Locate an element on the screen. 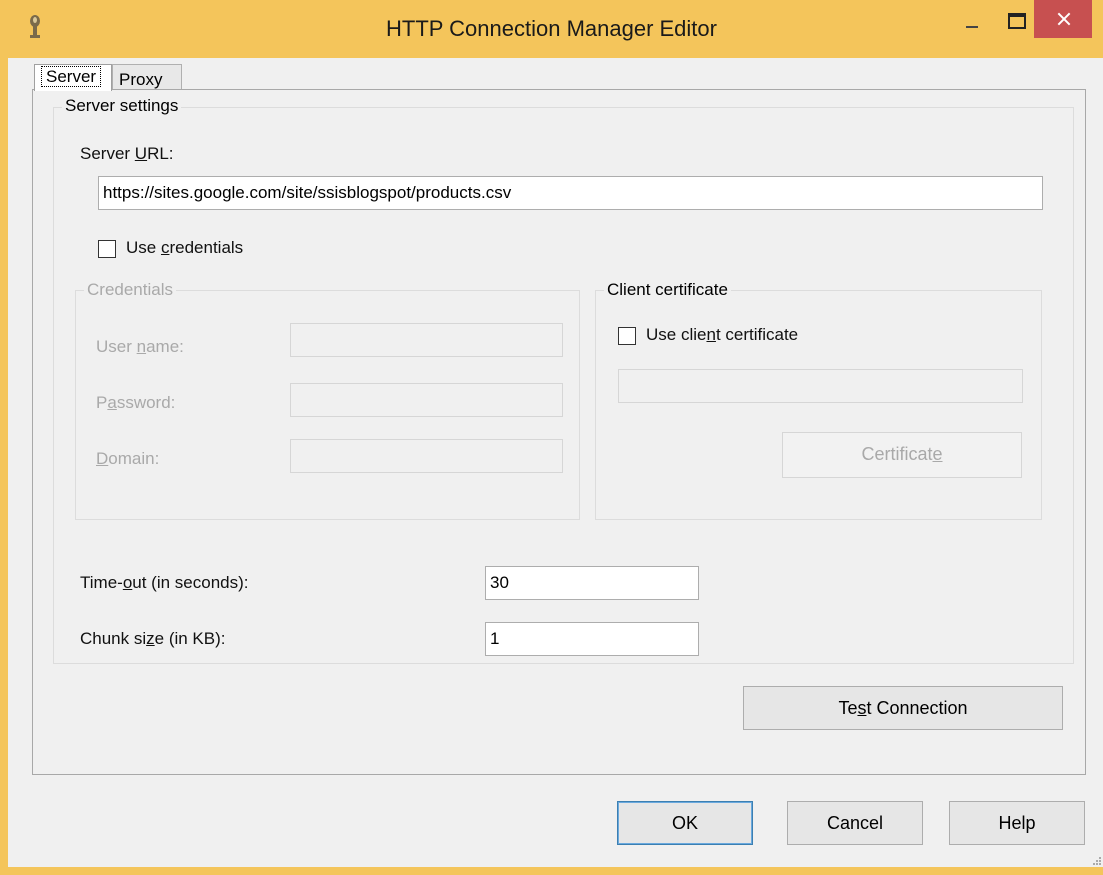 The image size is (1103, 875). credentials-group: Credentials User name: Password: Domain: is located at coordinates (327, 400).